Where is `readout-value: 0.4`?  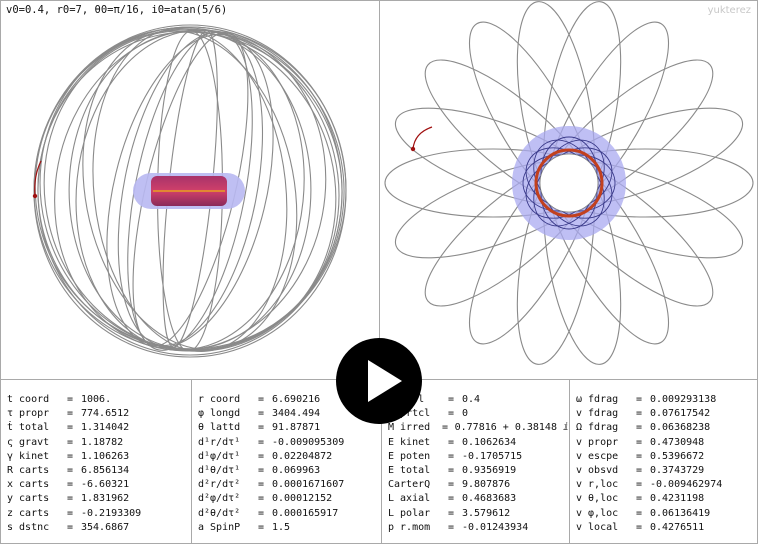 readout-value: 0.4 is located at coordinates (471, 399).